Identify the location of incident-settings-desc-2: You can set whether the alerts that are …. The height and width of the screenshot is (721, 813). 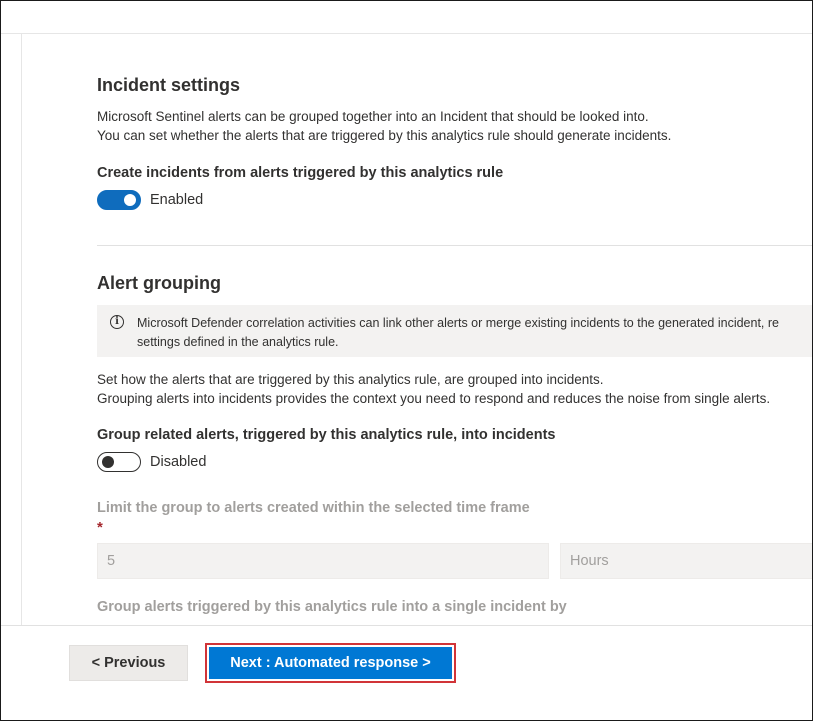
(384, 135).